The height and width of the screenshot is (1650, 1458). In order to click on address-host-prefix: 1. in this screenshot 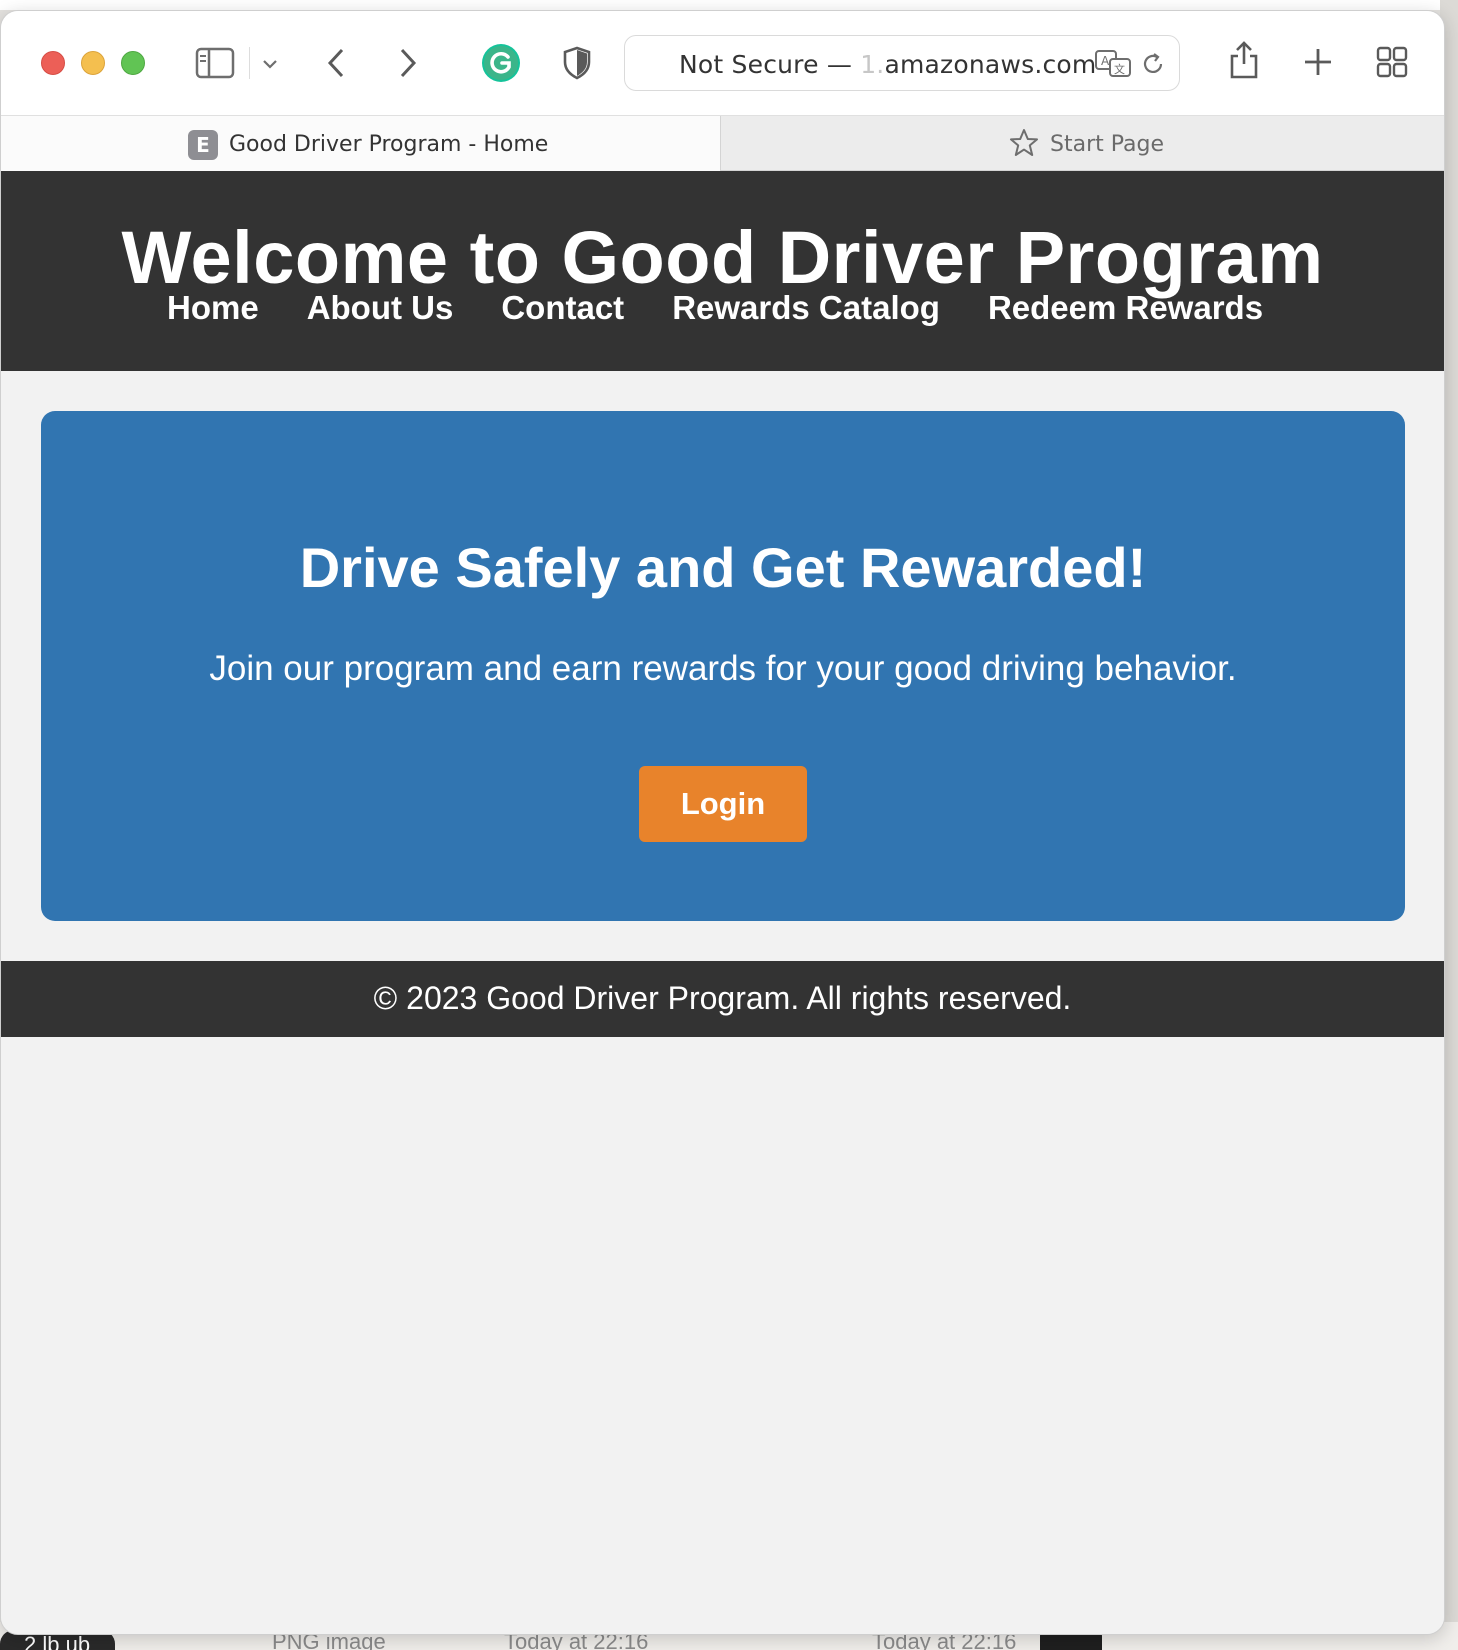, I will do `click(872, 64)`.